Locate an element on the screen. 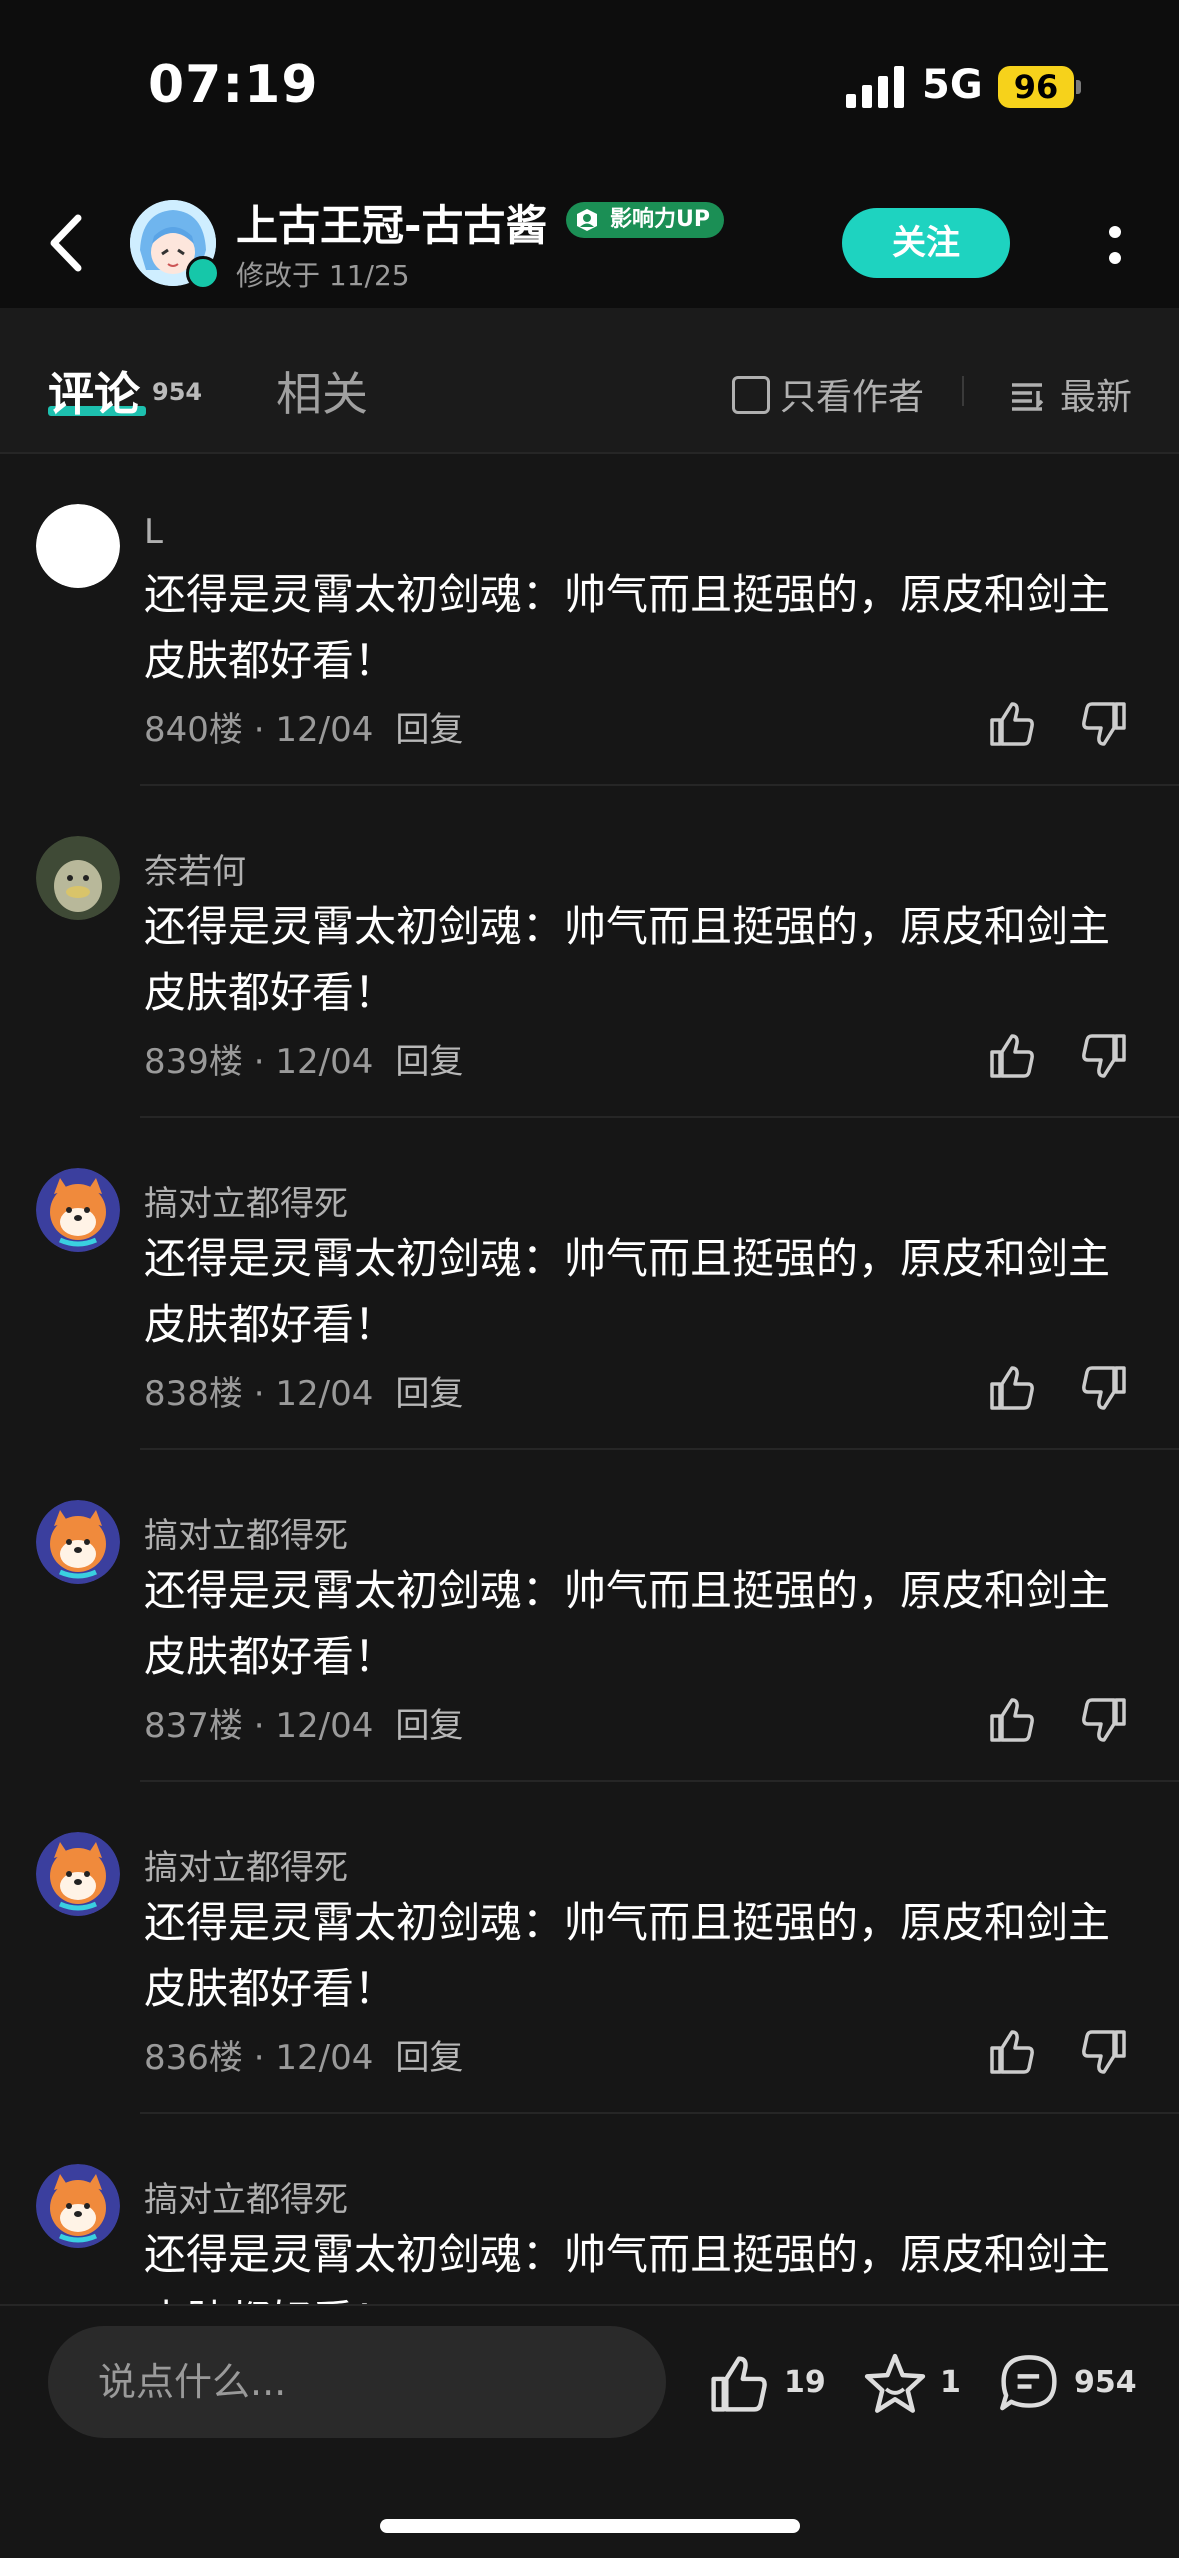 Image resolution: width=1179 pixels, height=2558 pixels. comment-meta: 837楼 · 12/04 回复 is located at coordinates (304, 1726).